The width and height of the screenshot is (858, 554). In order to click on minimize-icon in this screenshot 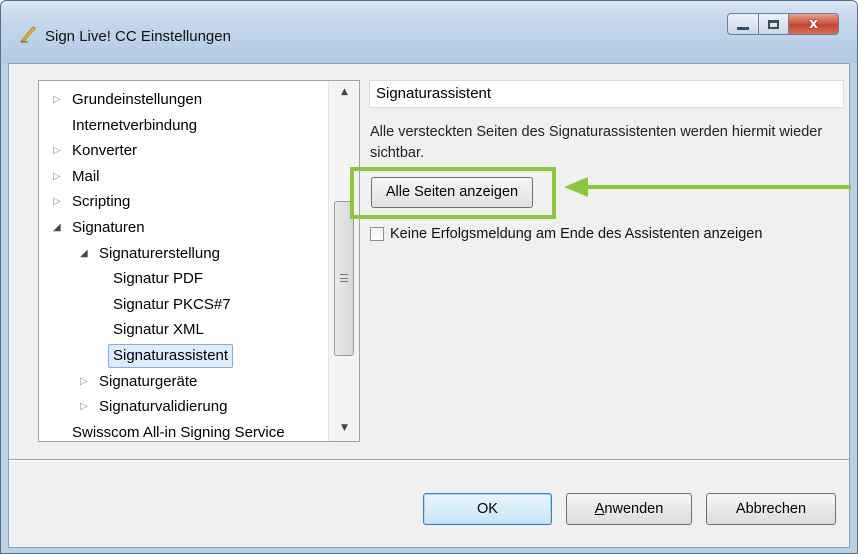, I will do `click(743, 28)`.